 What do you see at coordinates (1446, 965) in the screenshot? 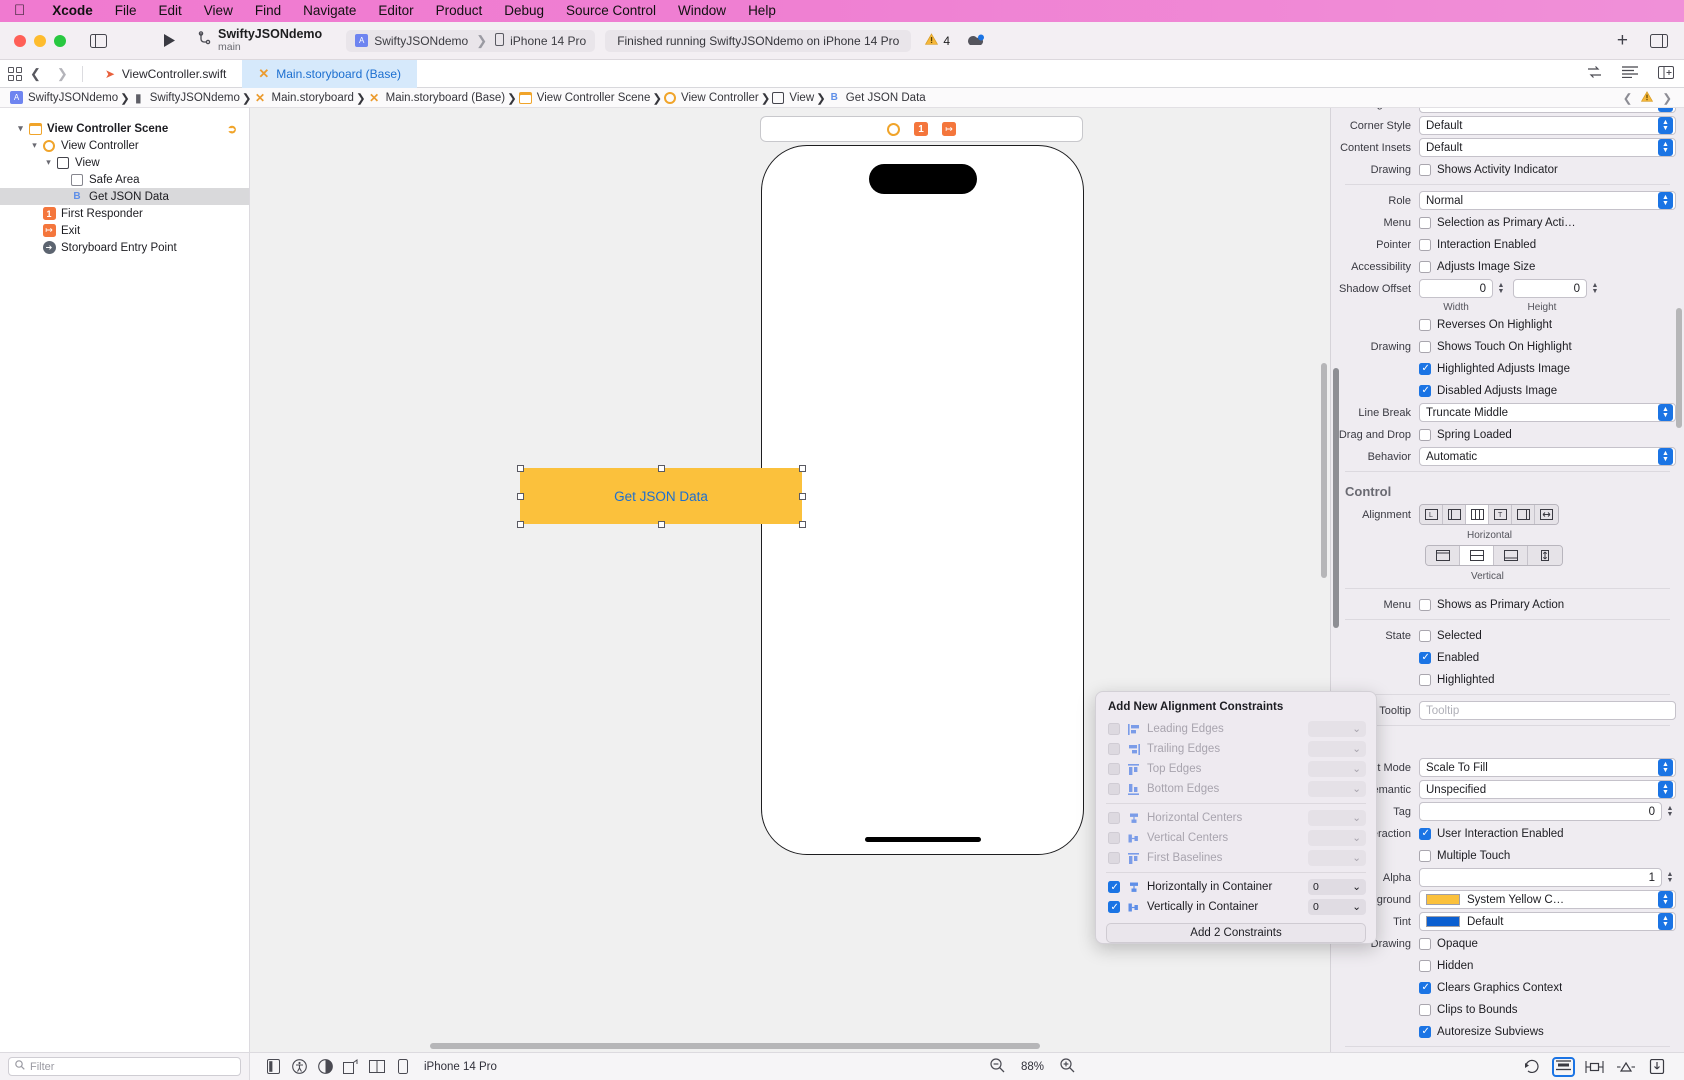
I see `hidden-checkbox: Hidden` at bounding box center [1446, 965].